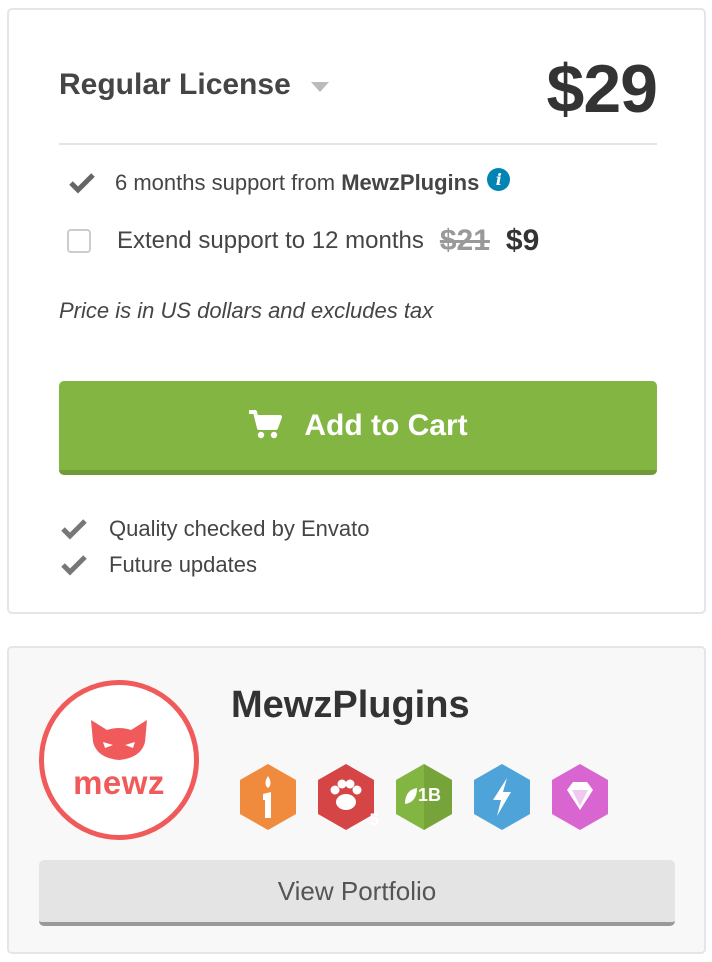 This screenshot has width=712, height=962. I want to click on extend-support-option: Extend support to 12 months $21 $9, so click(303, 241).